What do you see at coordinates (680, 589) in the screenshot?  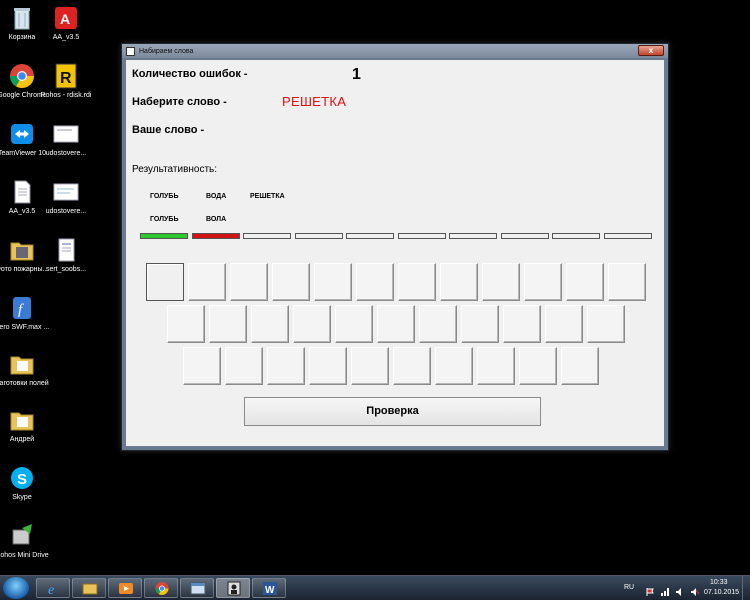 I see `volume-icon` at bounding box center [680, 589].